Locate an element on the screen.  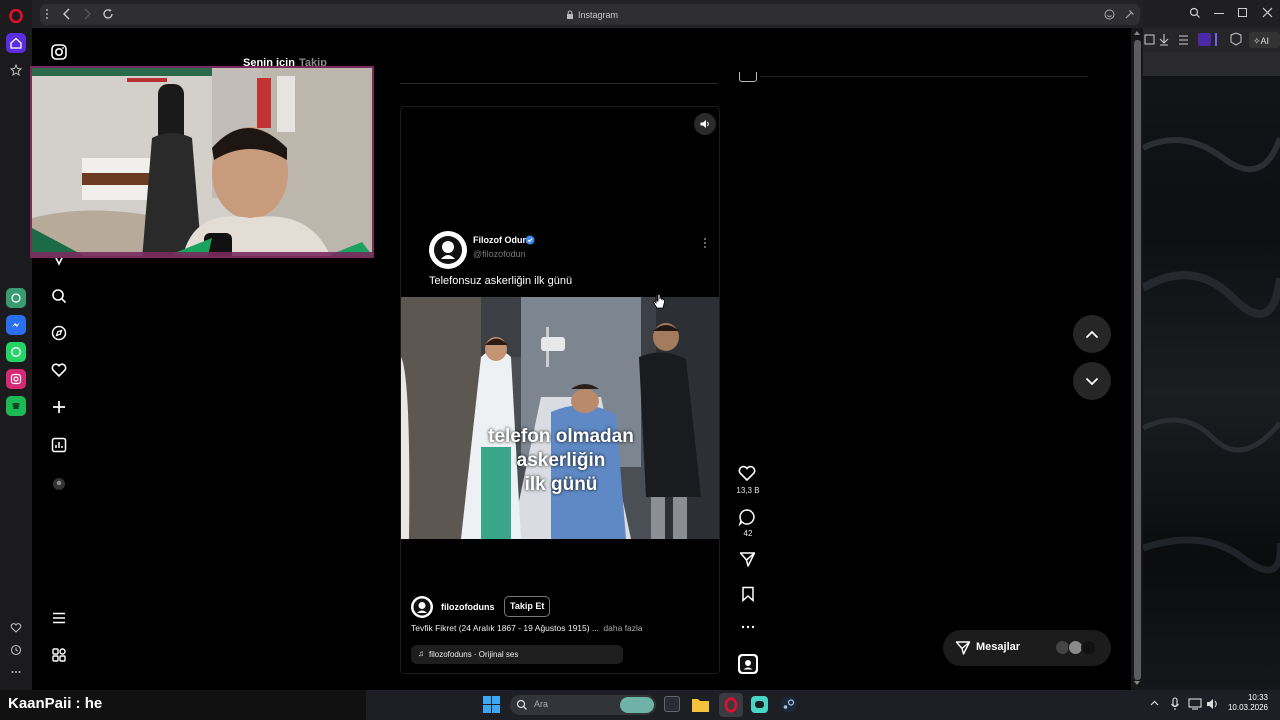
search-nav-icon is located at coordinates (59, 296).